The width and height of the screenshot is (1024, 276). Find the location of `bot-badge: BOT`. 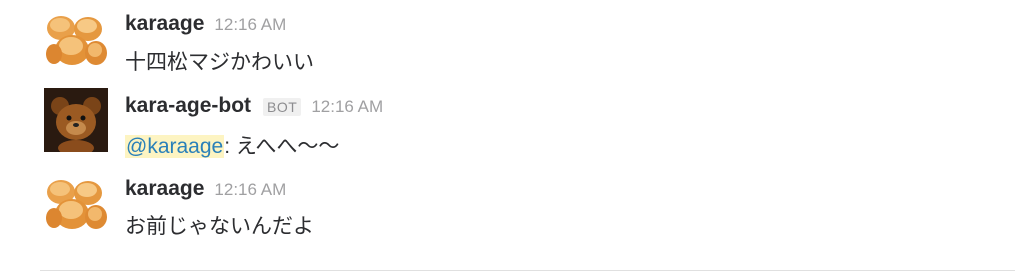

bot-badge: BOT is located at coordinates (282, 107).